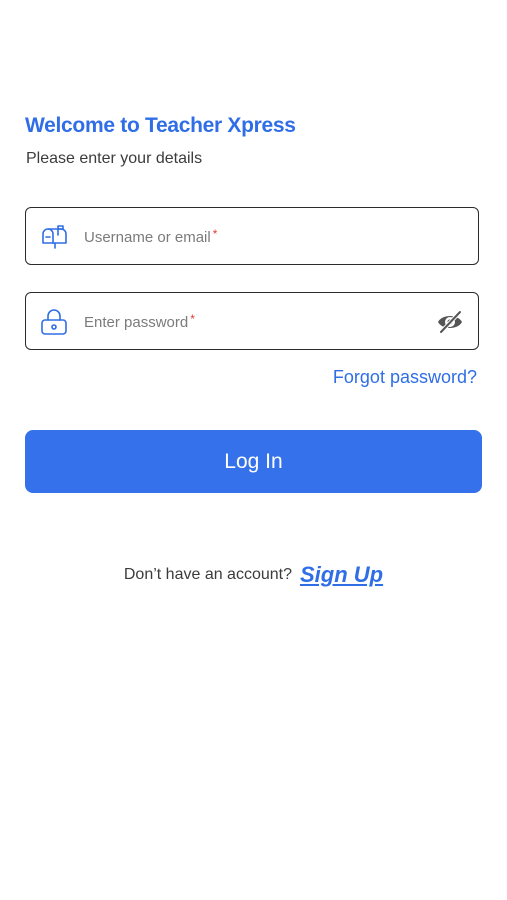 Image resolution: width=507 pixels, height=900 pixels. I want to click on username-placeholder: Username or email *, so click(150, 236).